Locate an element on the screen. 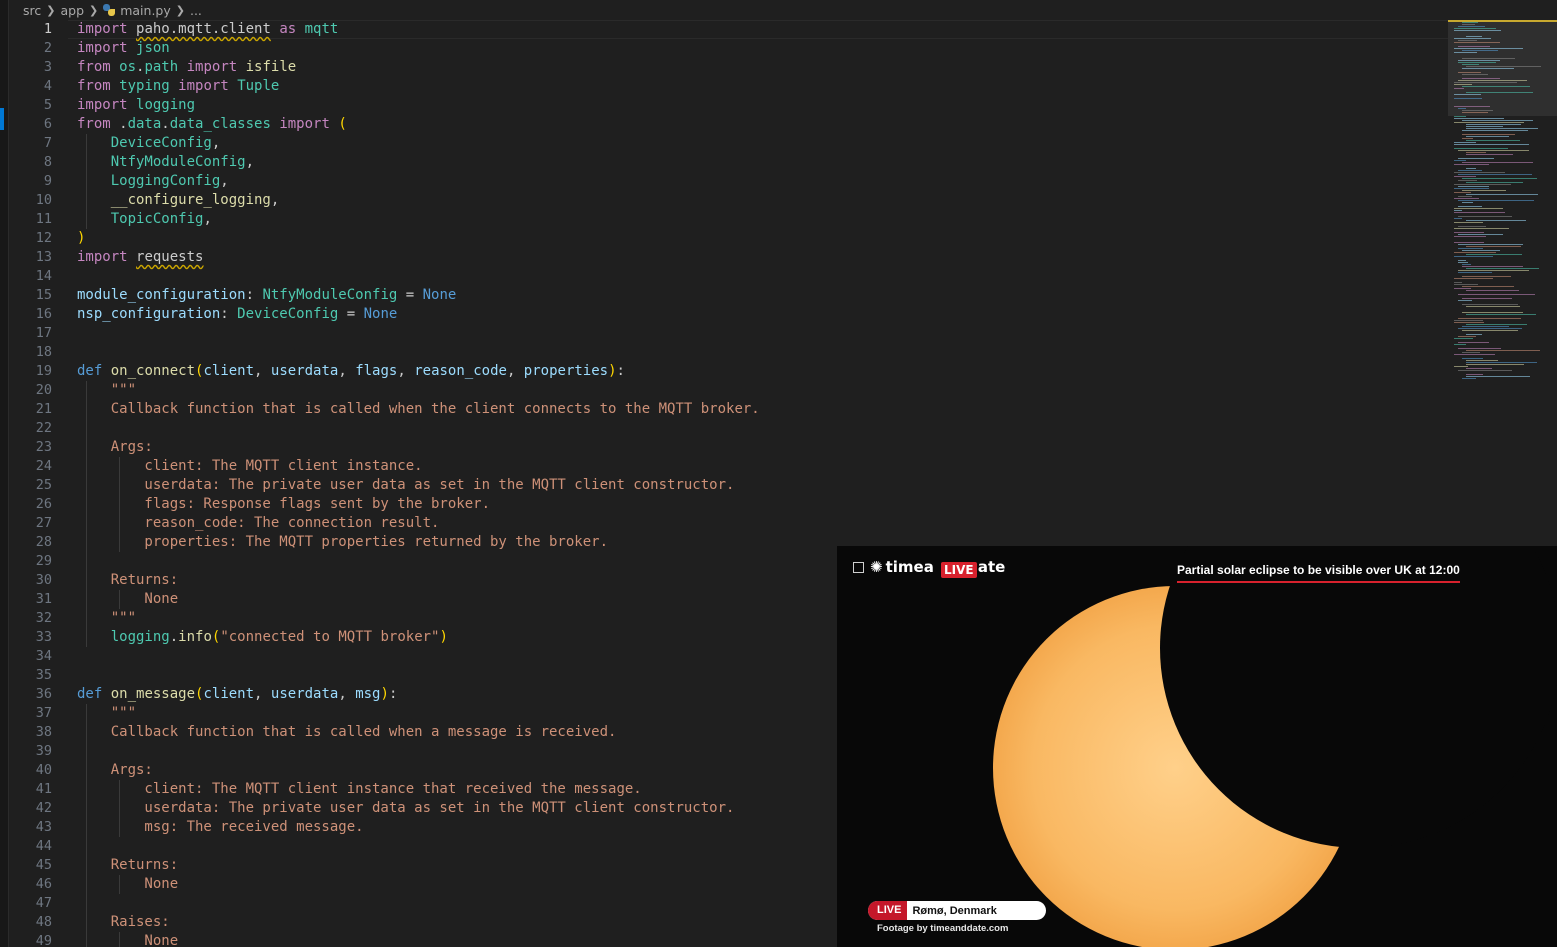 The width and height of the screenshot is (1557, 947). code-line: ) is located at coordinates (81, 238).